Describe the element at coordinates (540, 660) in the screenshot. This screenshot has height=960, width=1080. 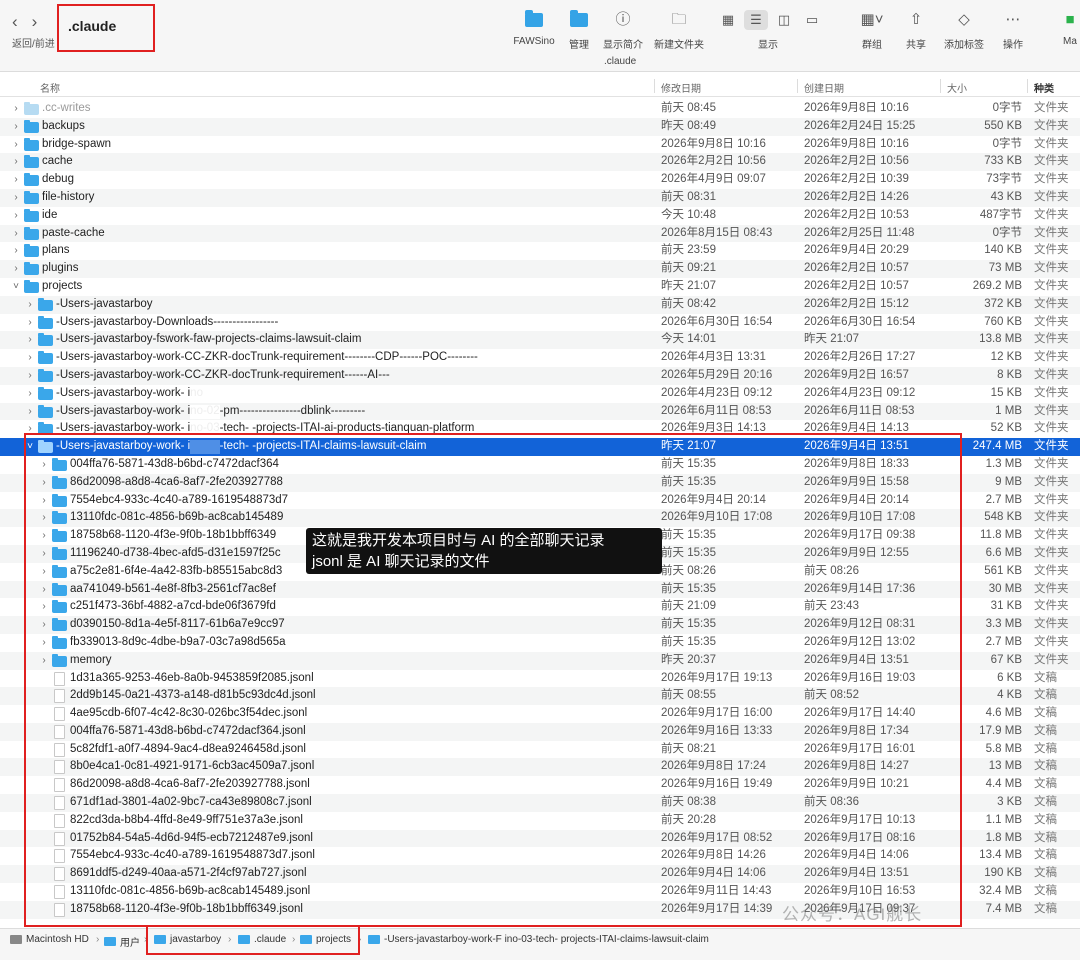
I see `folder-row: › memory 昨天 20:37 2026年9月4日 13:51 67 KB 文件夹` at that location.